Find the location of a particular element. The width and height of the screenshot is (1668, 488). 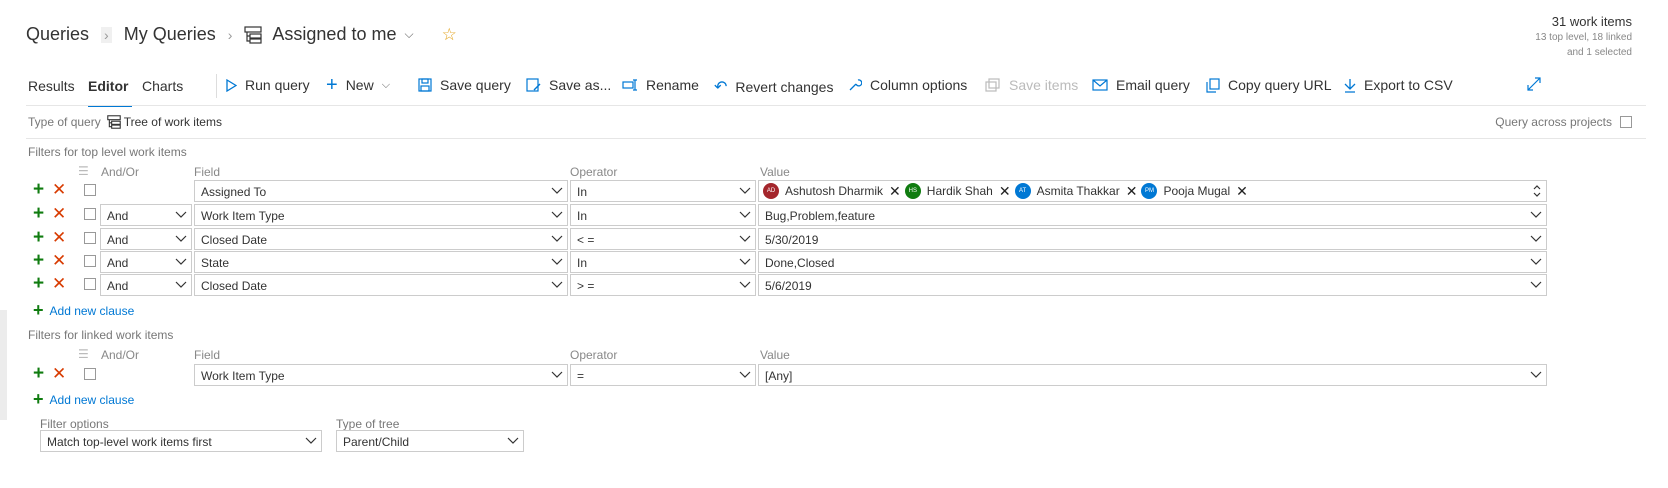

field-select: State is located at coordinates (381, 262).